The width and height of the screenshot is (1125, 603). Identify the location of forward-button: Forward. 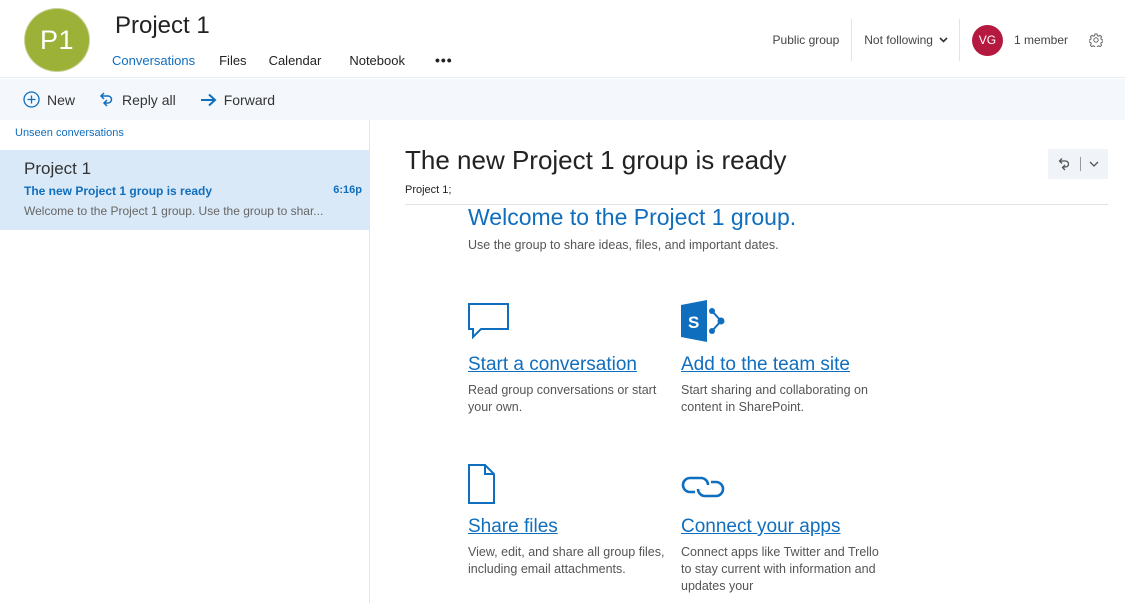
(237, 100).